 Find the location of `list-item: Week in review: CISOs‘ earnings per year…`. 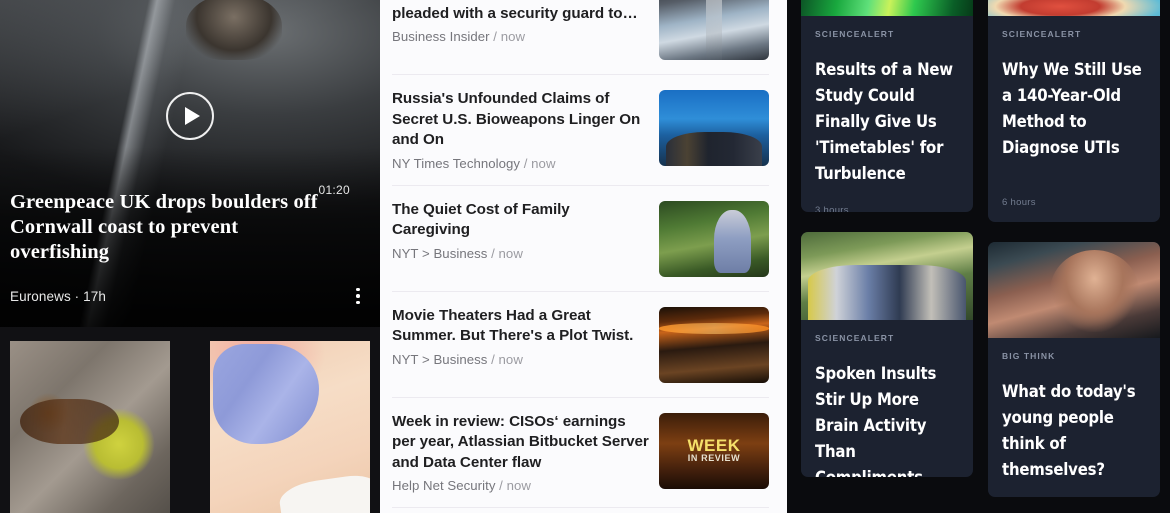

list-item: Week in review: CISOs‘ earnings per year… is located at coordinates (580, 453).